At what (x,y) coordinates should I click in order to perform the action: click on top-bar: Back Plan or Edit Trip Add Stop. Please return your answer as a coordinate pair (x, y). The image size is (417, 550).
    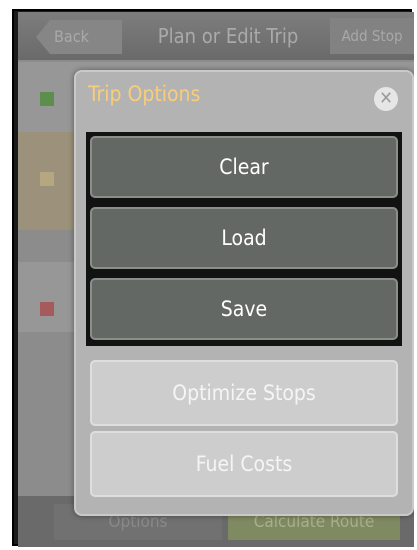
    Looking at the image, I should click on (216, 36).